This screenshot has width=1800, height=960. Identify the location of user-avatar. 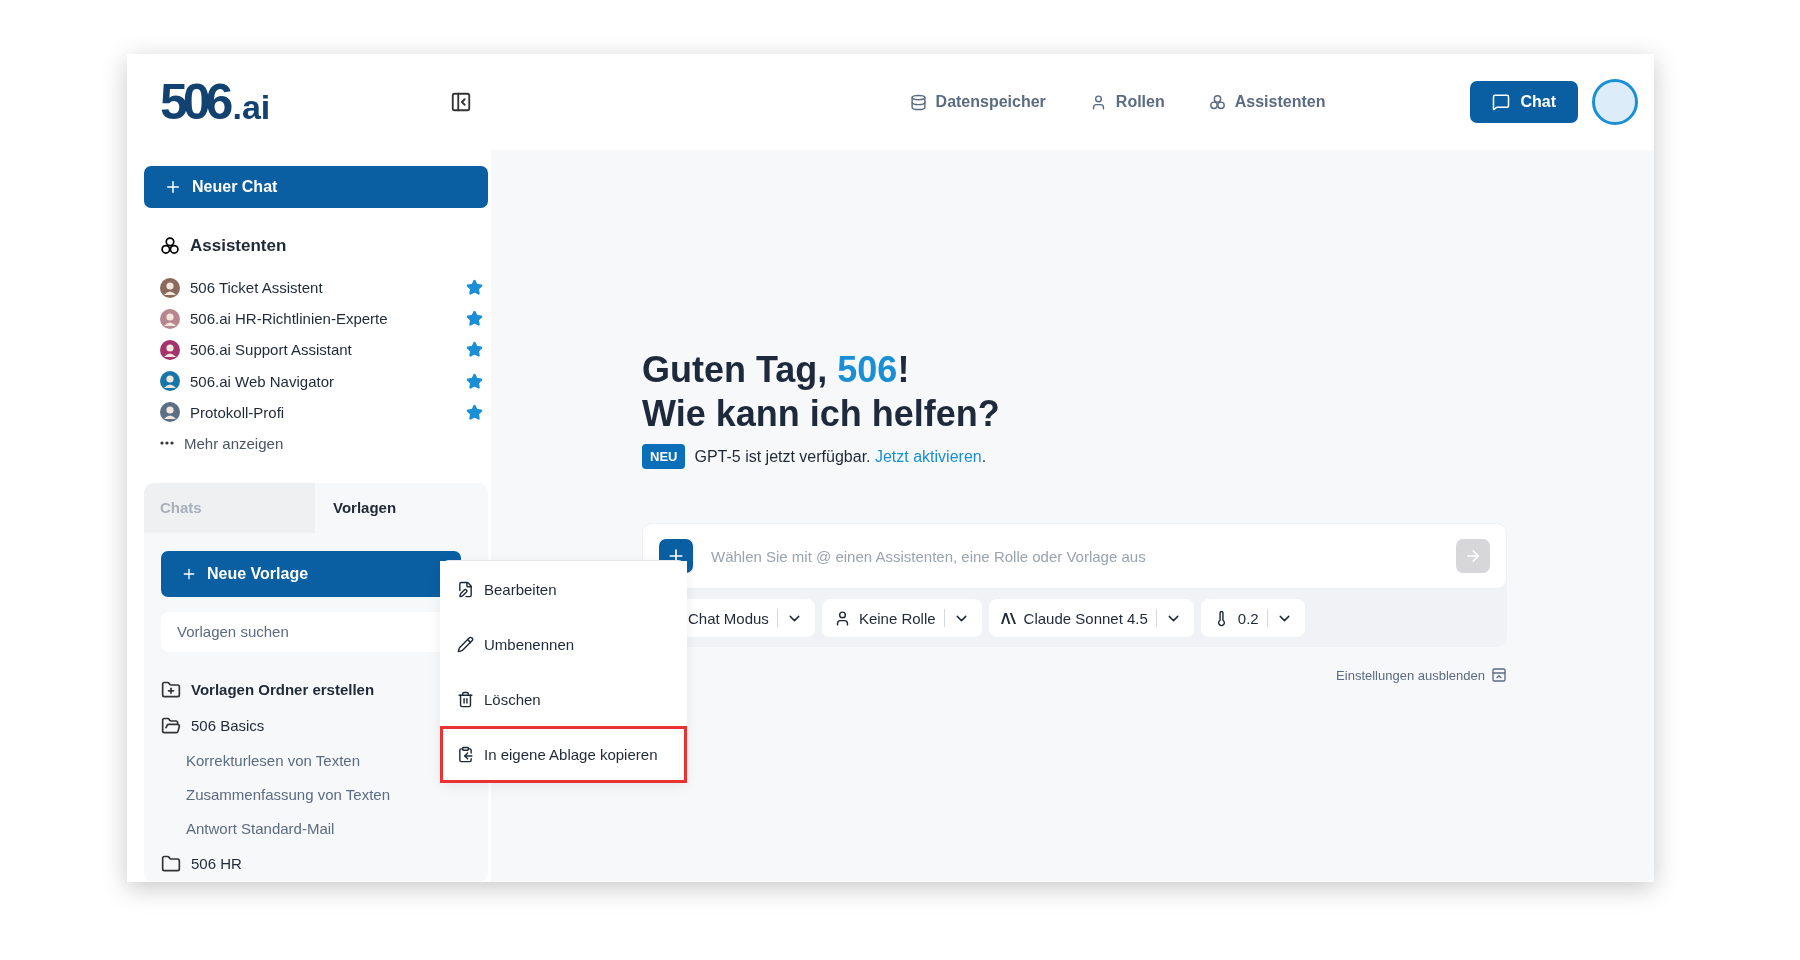
(1615, 102).